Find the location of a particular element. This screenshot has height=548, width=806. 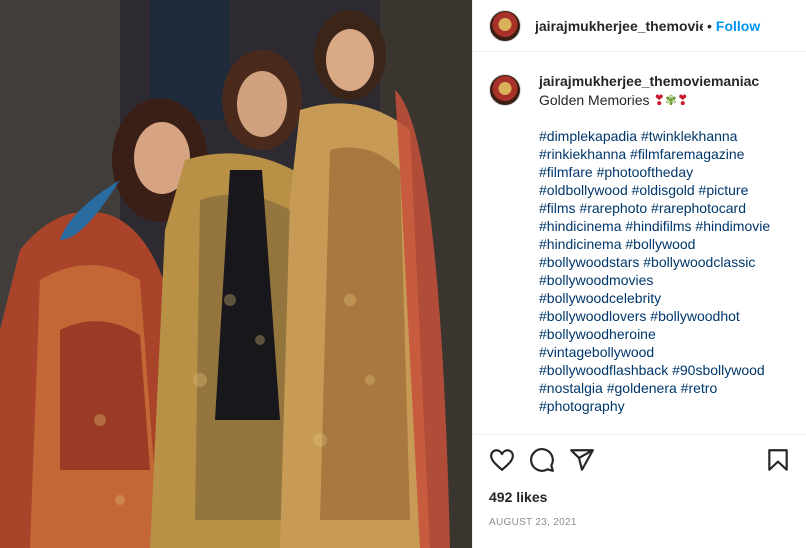

header-username: jairajmukherjee_themoviemaniac is located at coordinates (619, 26).